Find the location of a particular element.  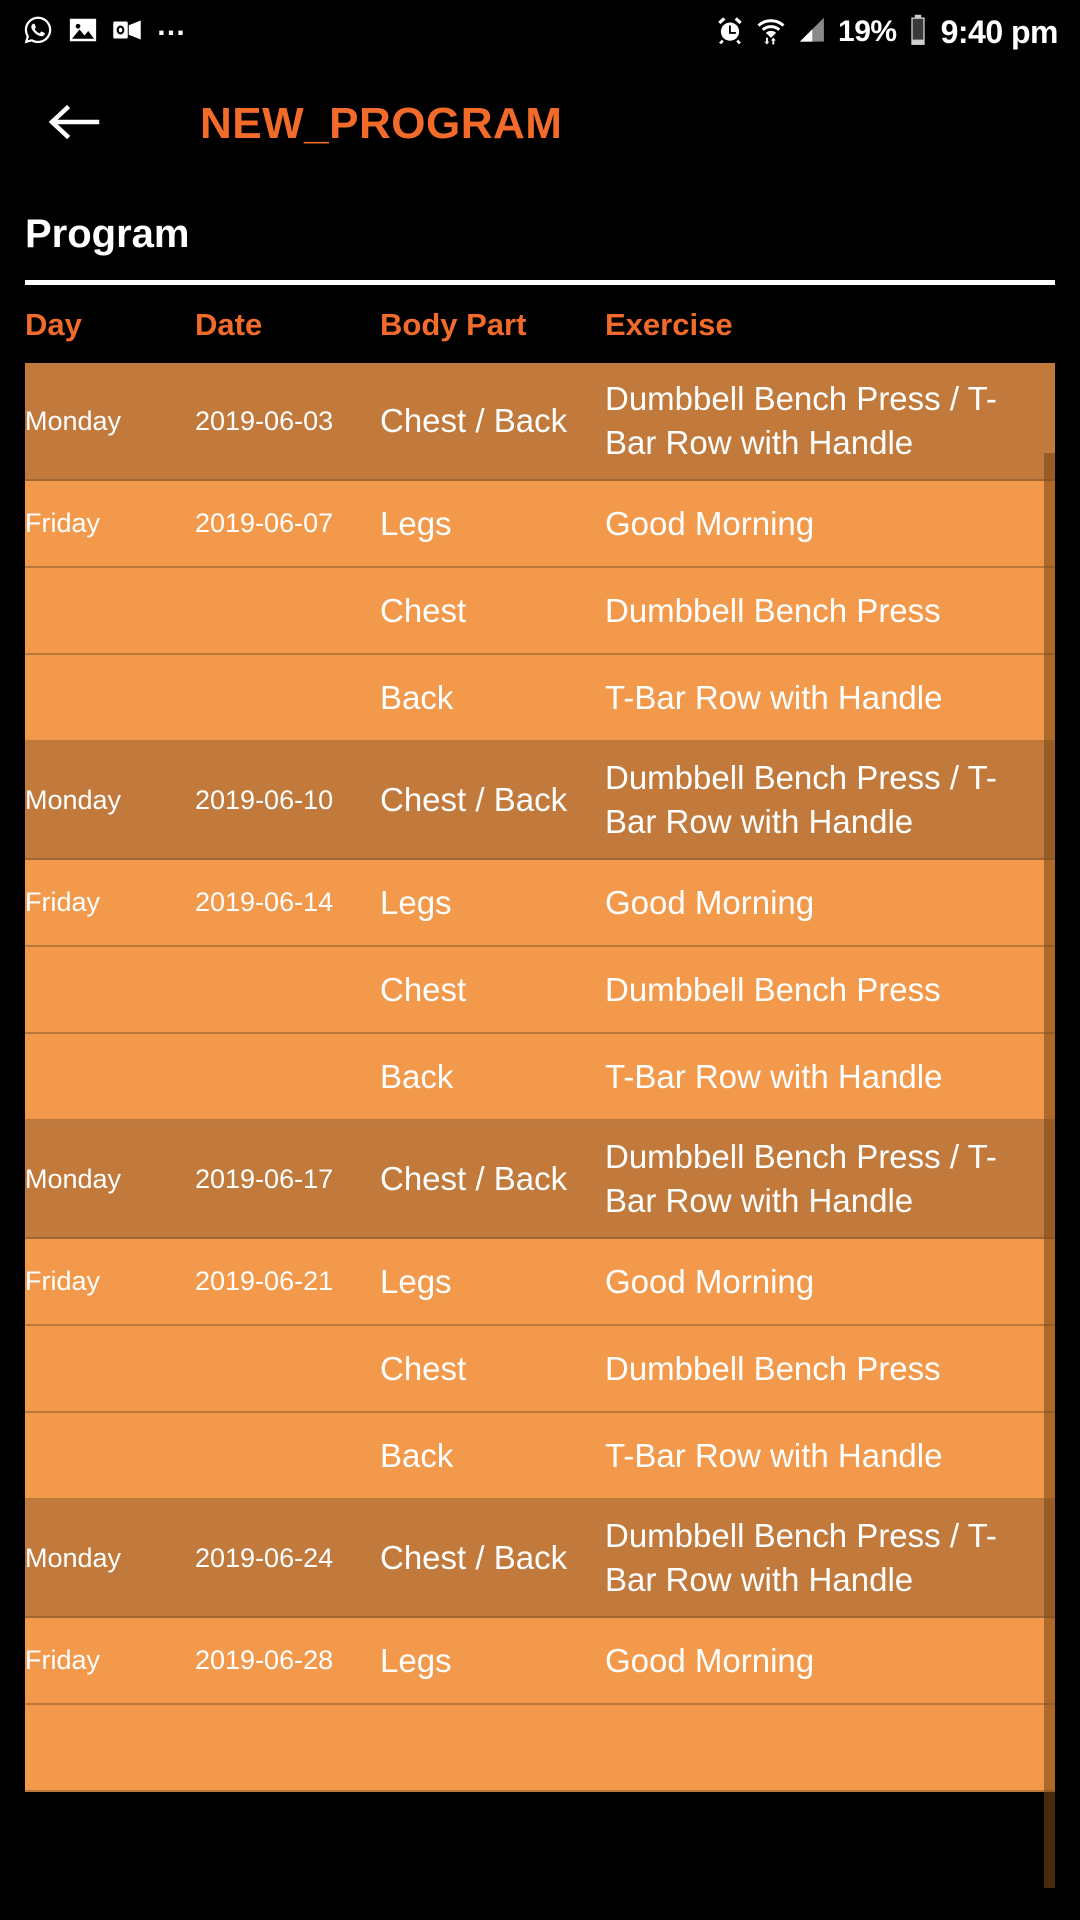

cell-exercise is located at coordinates (830, 1748).